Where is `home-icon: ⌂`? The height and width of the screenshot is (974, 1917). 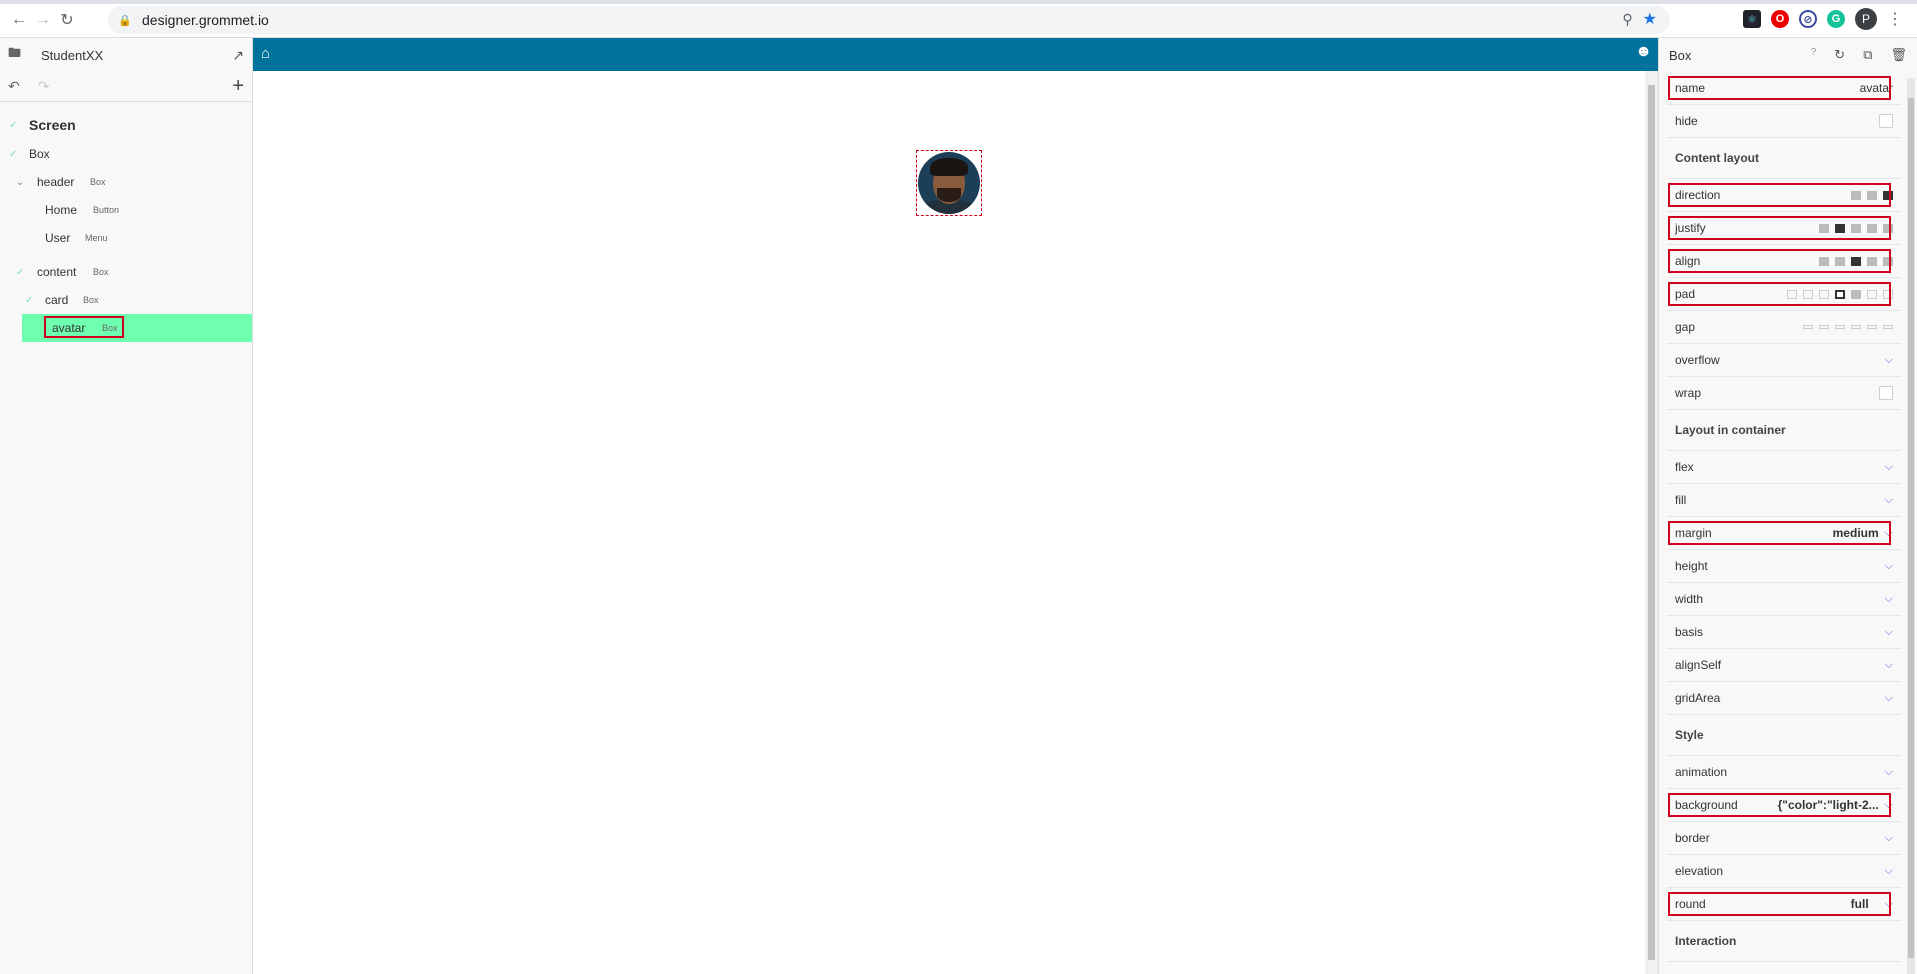 home-icon: ⌂ is located at coordinates (265, 53).